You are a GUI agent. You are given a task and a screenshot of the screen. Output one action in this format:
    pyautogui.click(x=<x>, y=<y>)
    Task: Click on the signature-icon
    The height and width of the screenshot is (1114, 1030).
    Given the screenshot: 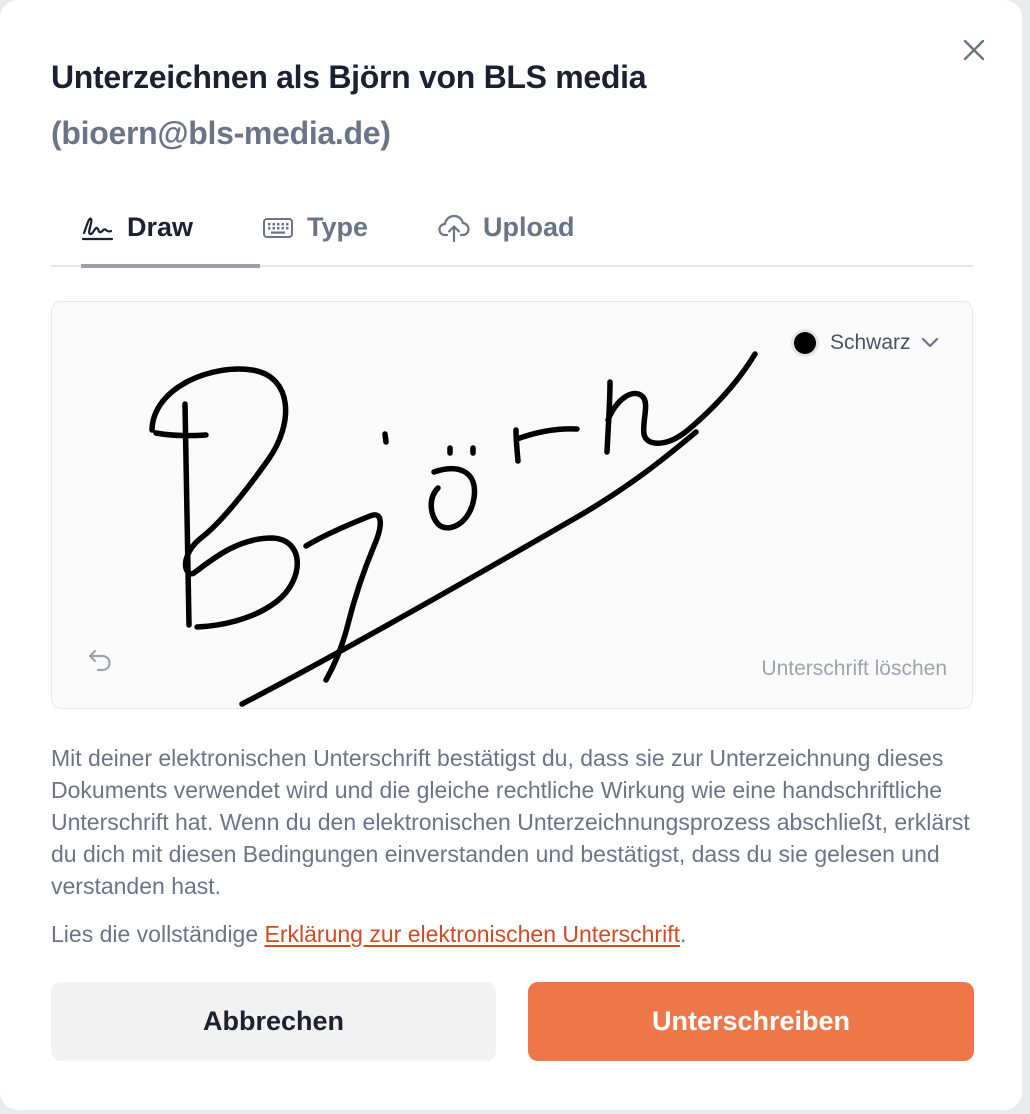 What is the action you would take?
    pyautogui.click(x=98, y=228)
    